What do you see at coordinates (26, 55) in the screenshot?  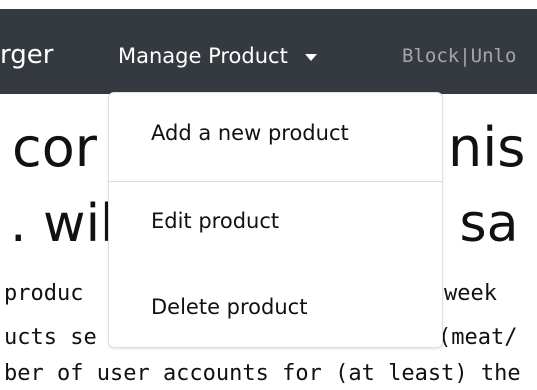 I see `navbar-brand: rger` at bounding box center [26, 55].